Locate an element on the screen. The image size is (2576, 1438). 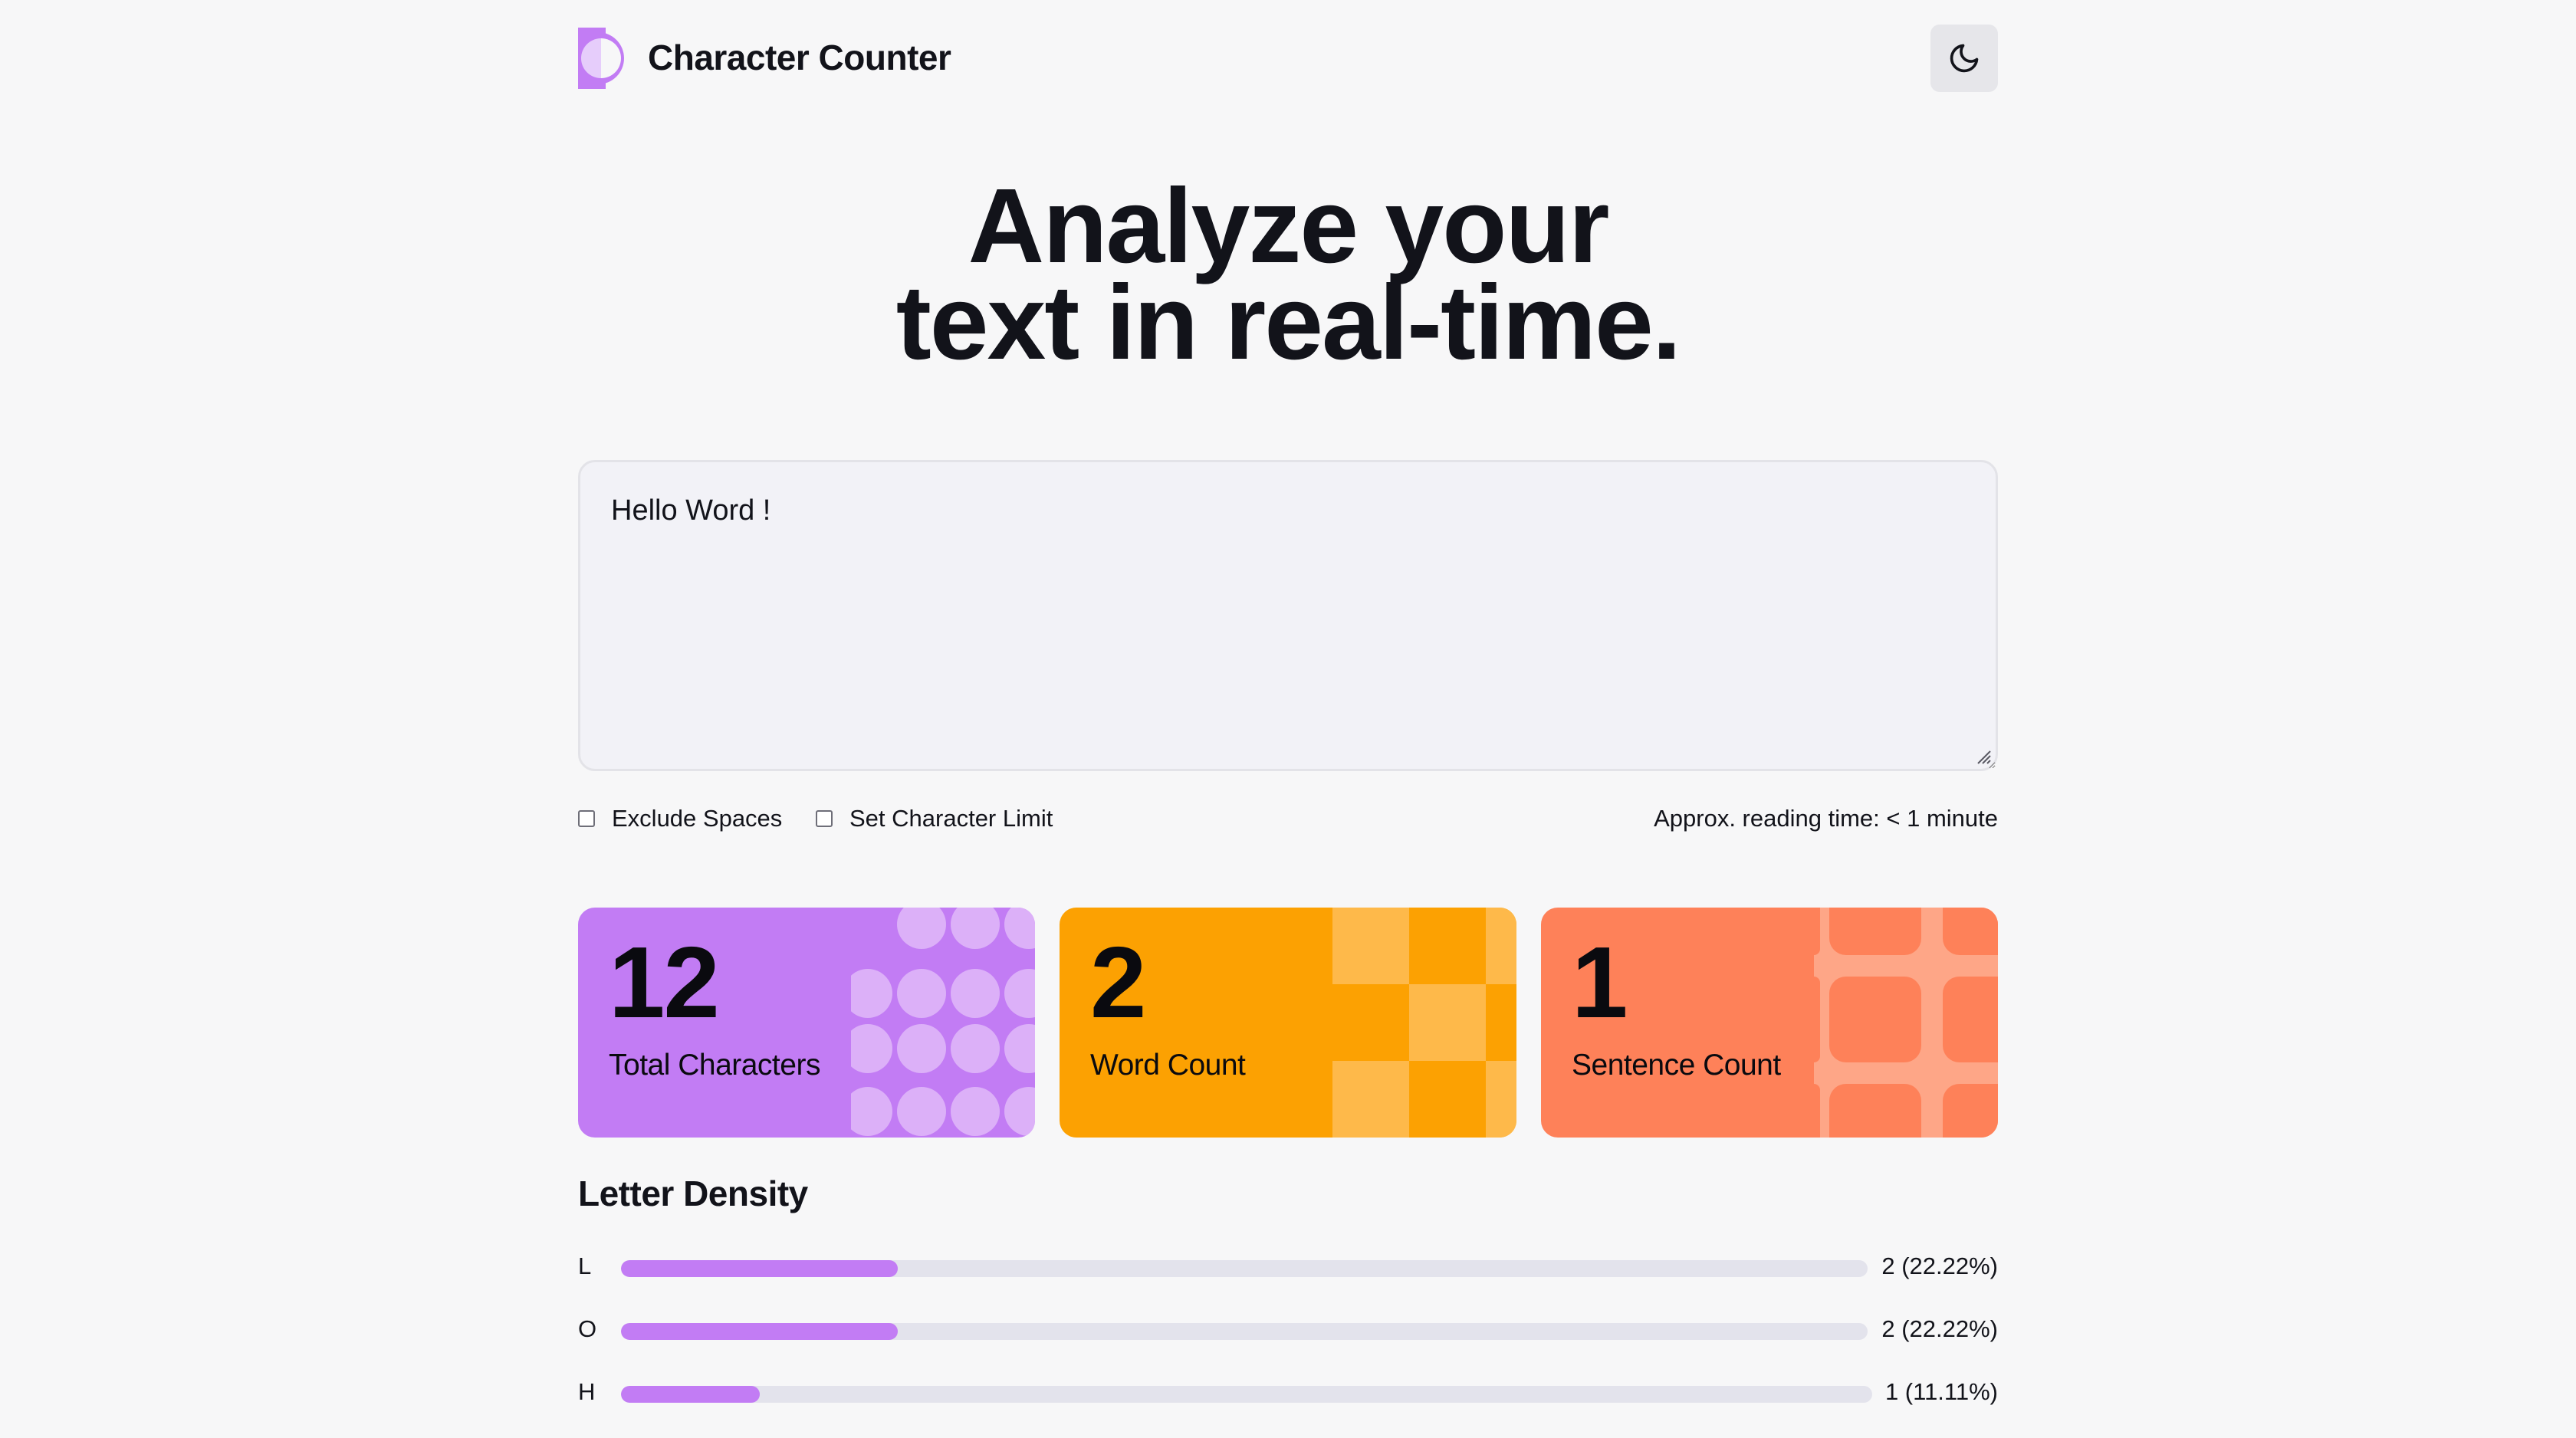
circles-pattern-icon is located at coordinates (943, 1022).